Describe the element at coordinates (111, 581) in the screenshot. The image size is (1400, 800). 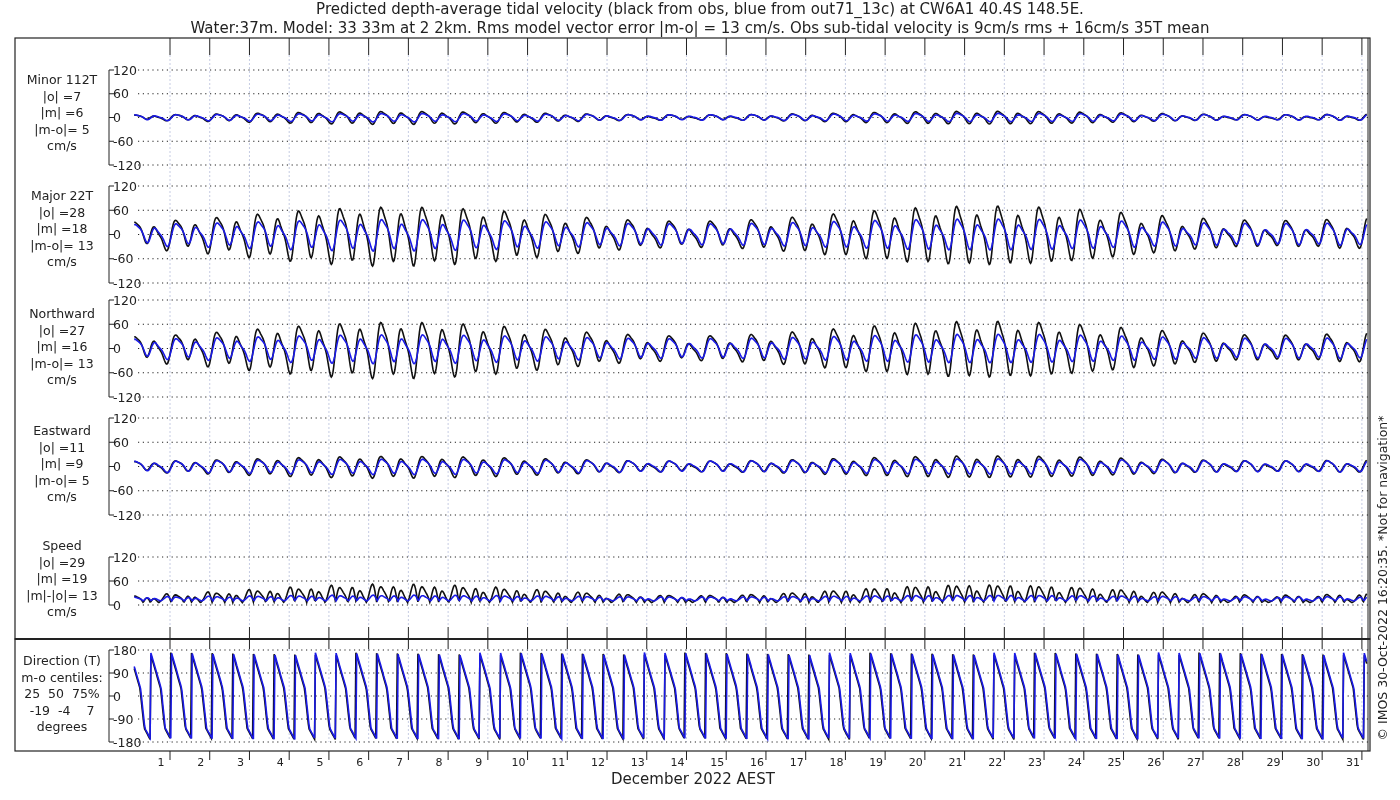
I see `y-axis` at that location.